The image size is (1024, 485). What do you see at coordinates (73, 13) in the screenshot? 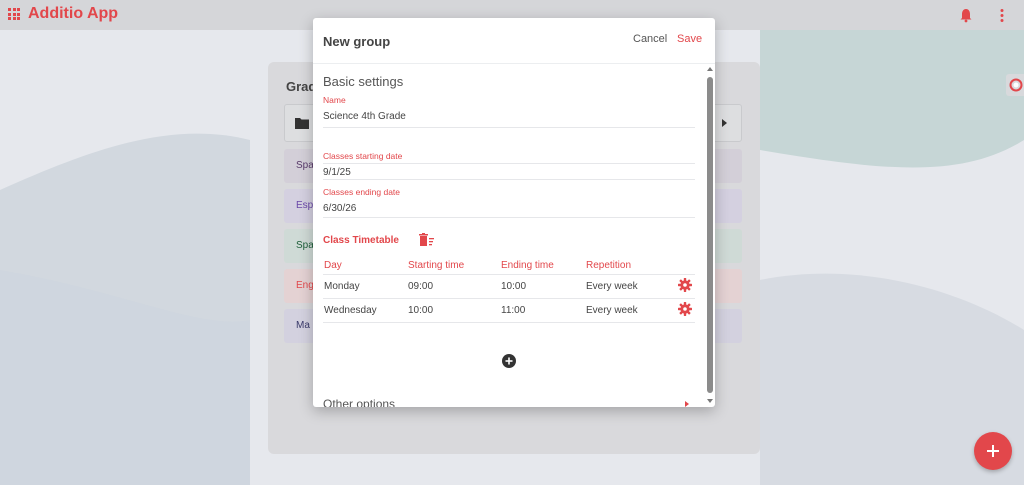
I see `app-title: Additio App` at bounding box center [73, 13].